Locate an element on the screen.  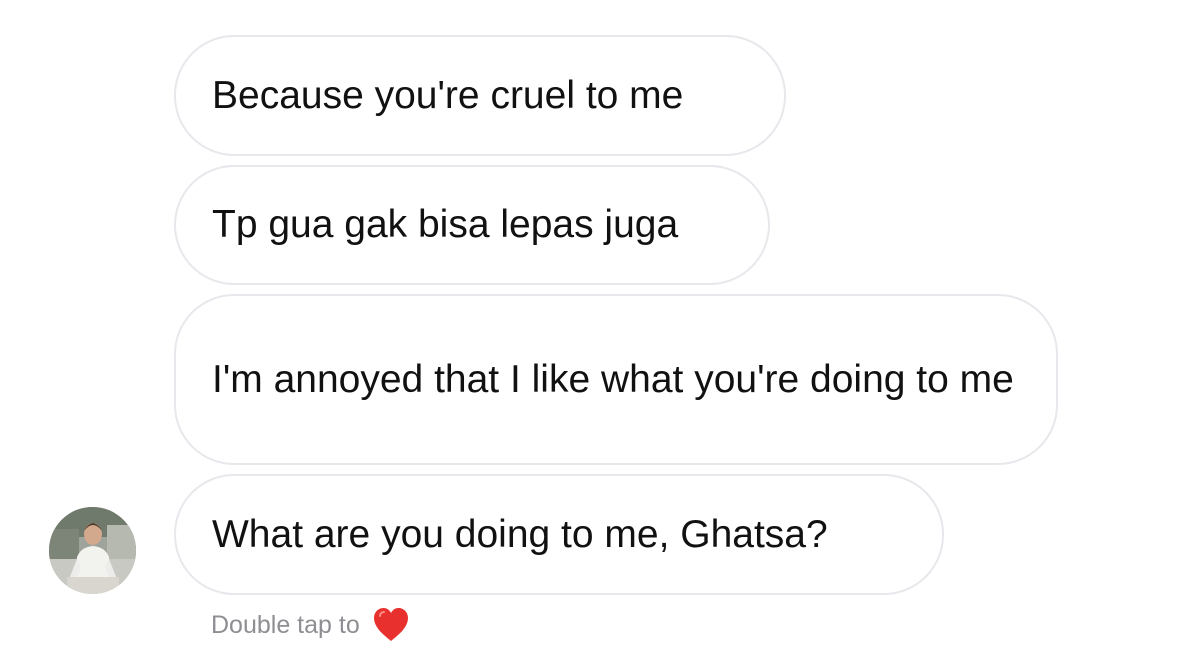
message-bubble: Tp gua gak bisa lepas juga is located at coordinates (472, 225).